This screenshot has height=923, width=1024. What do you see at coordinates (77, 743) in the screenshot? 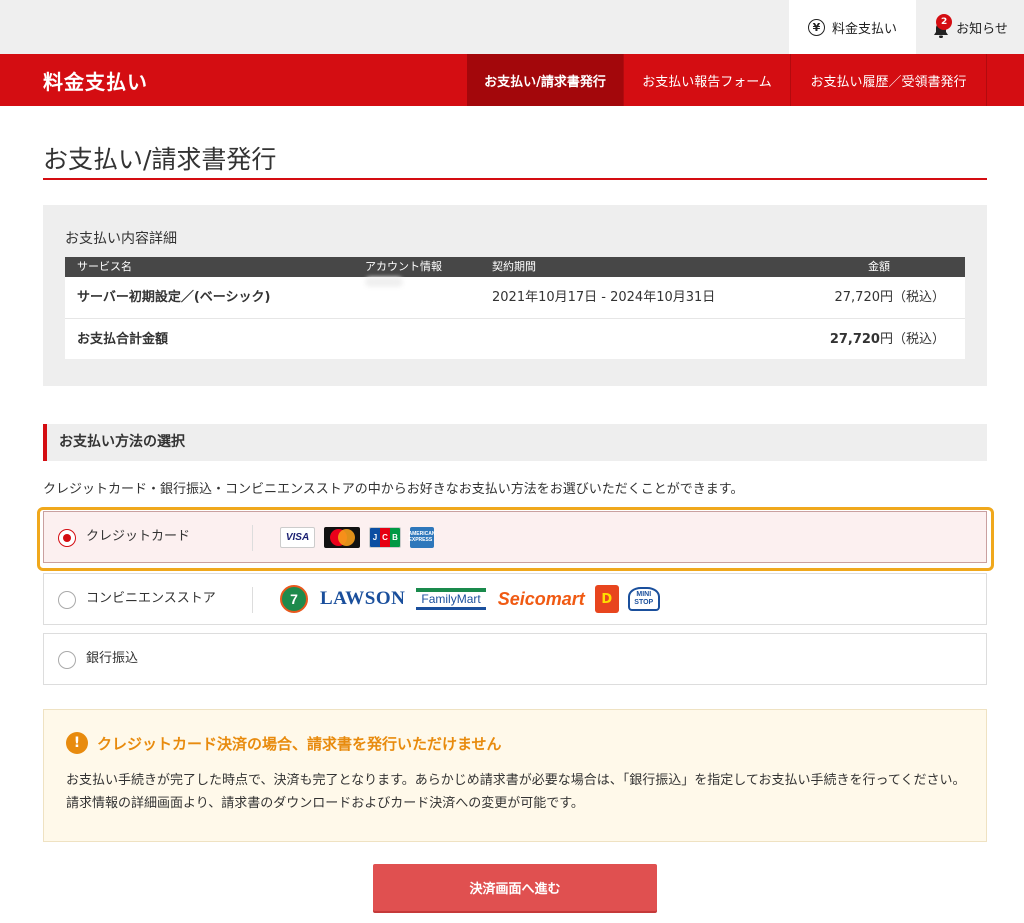
I see `warning-icon: !` at bounding box center [77, 743].